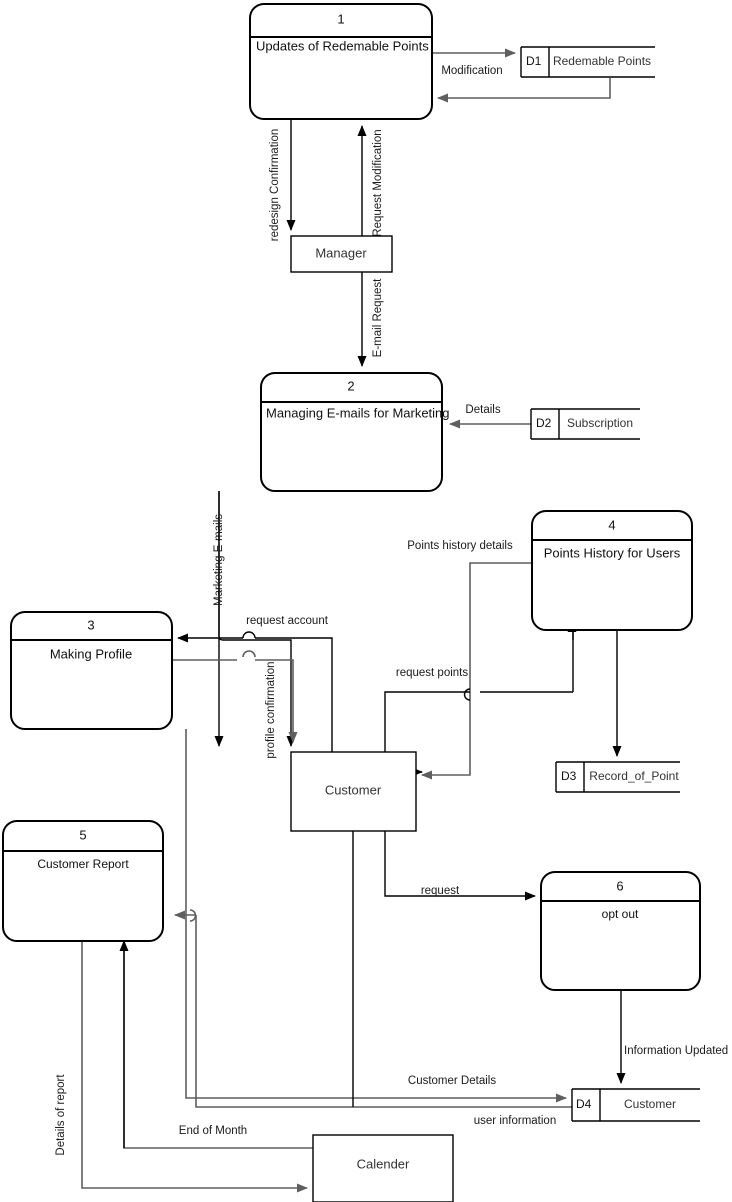 The width and height of the screenshot is (732, 1202). I want to click on flow-label-points-history-details: Points history details, so click(460, 546).